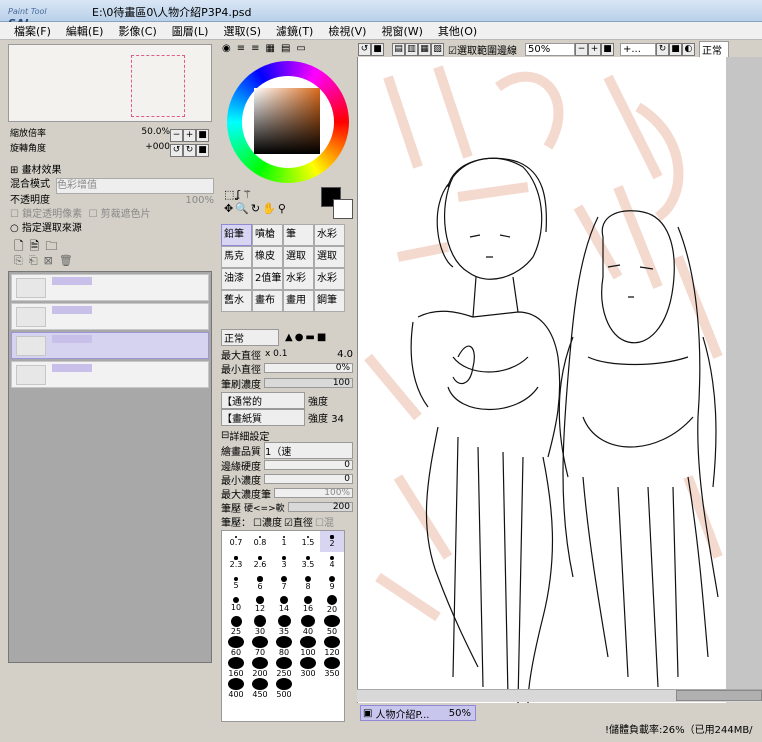 The image size is (762, 742). What do you see at coordinates (270, 208) in the screenshot?
I see `hand-icon: ✋` at bounding box center [270, 208].